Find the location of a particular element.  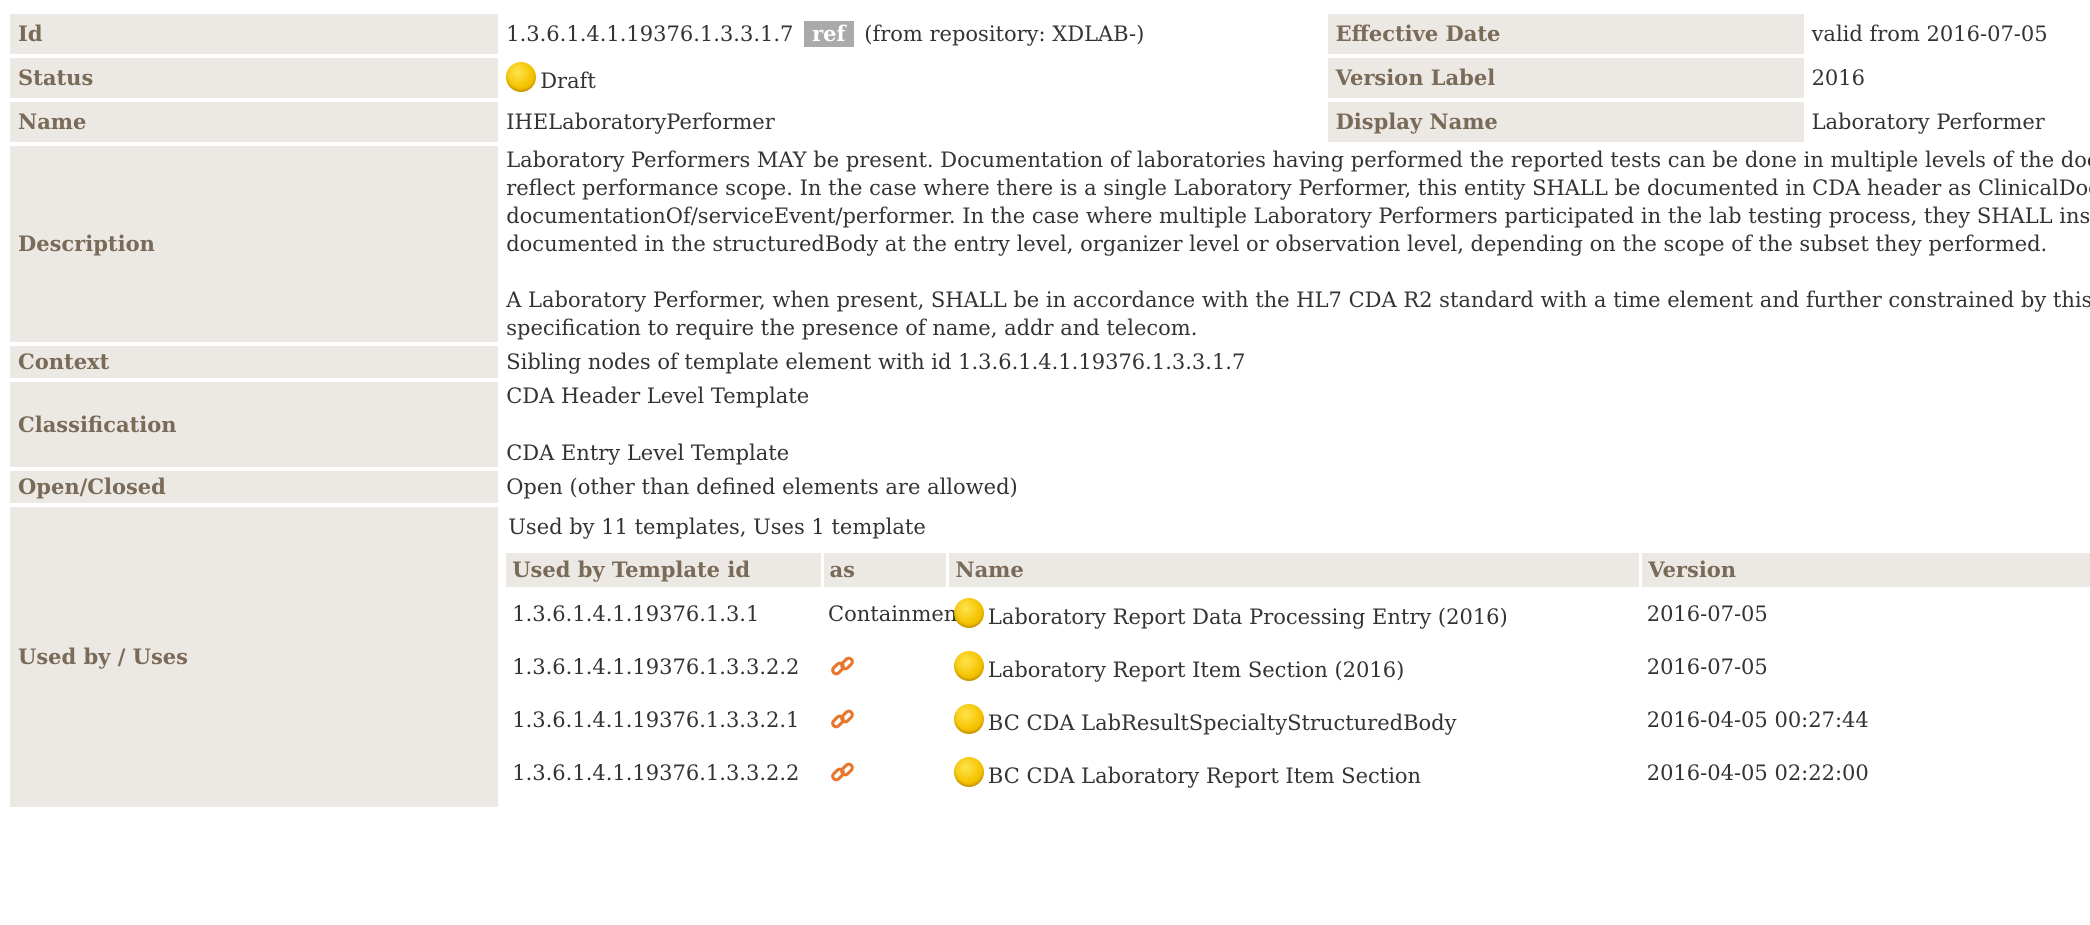

used-by-summary: Used by 11 templates, Uses 1 template is located at coordinates (717, 527).